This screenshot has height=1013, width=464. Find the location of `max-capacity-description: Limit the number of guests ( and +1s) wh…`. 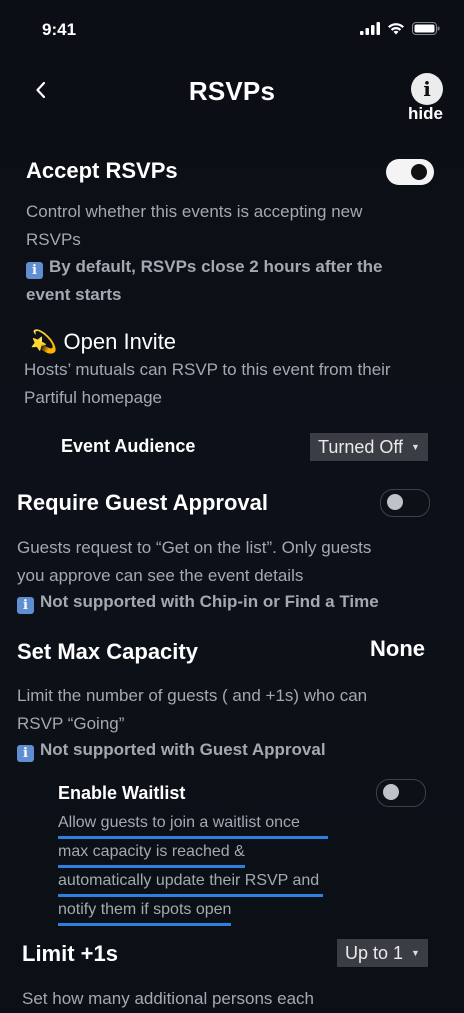

max-capacity-description: Limit the number of guests ( and +1s) wh… is located at coordinates (192, 710).